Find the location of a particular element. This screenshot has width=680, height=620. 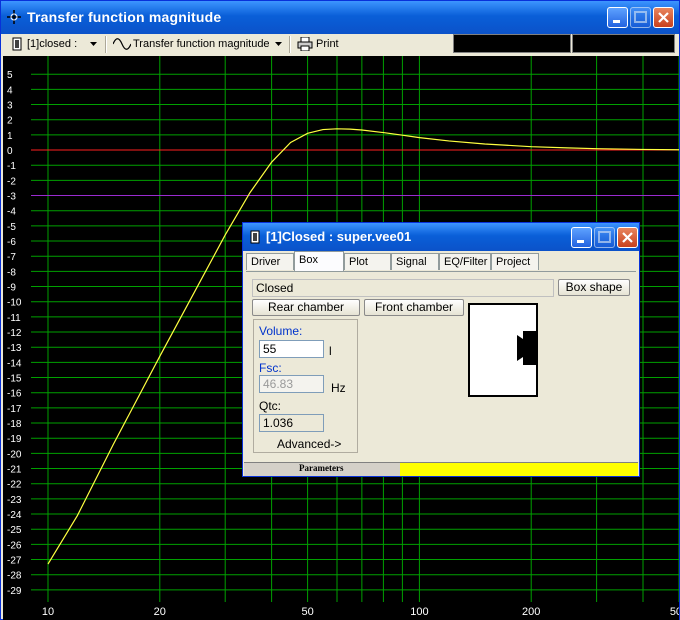

x-tick-label: 100 is located at coordinates (419, 612).